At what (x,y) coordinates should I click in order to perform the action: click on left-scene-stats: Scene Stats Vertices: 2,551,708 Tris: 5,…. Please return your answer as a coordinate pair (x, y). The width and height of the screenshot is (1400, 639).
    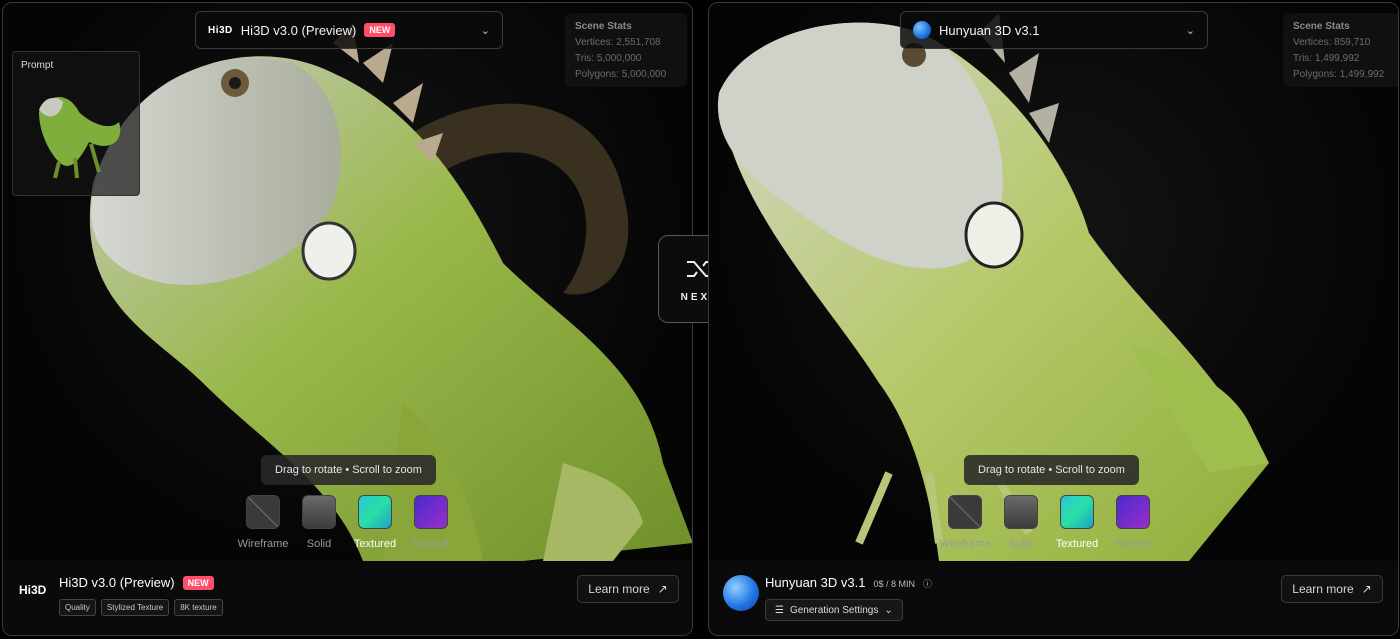
    Looking at the image, I should click on (626, 50).